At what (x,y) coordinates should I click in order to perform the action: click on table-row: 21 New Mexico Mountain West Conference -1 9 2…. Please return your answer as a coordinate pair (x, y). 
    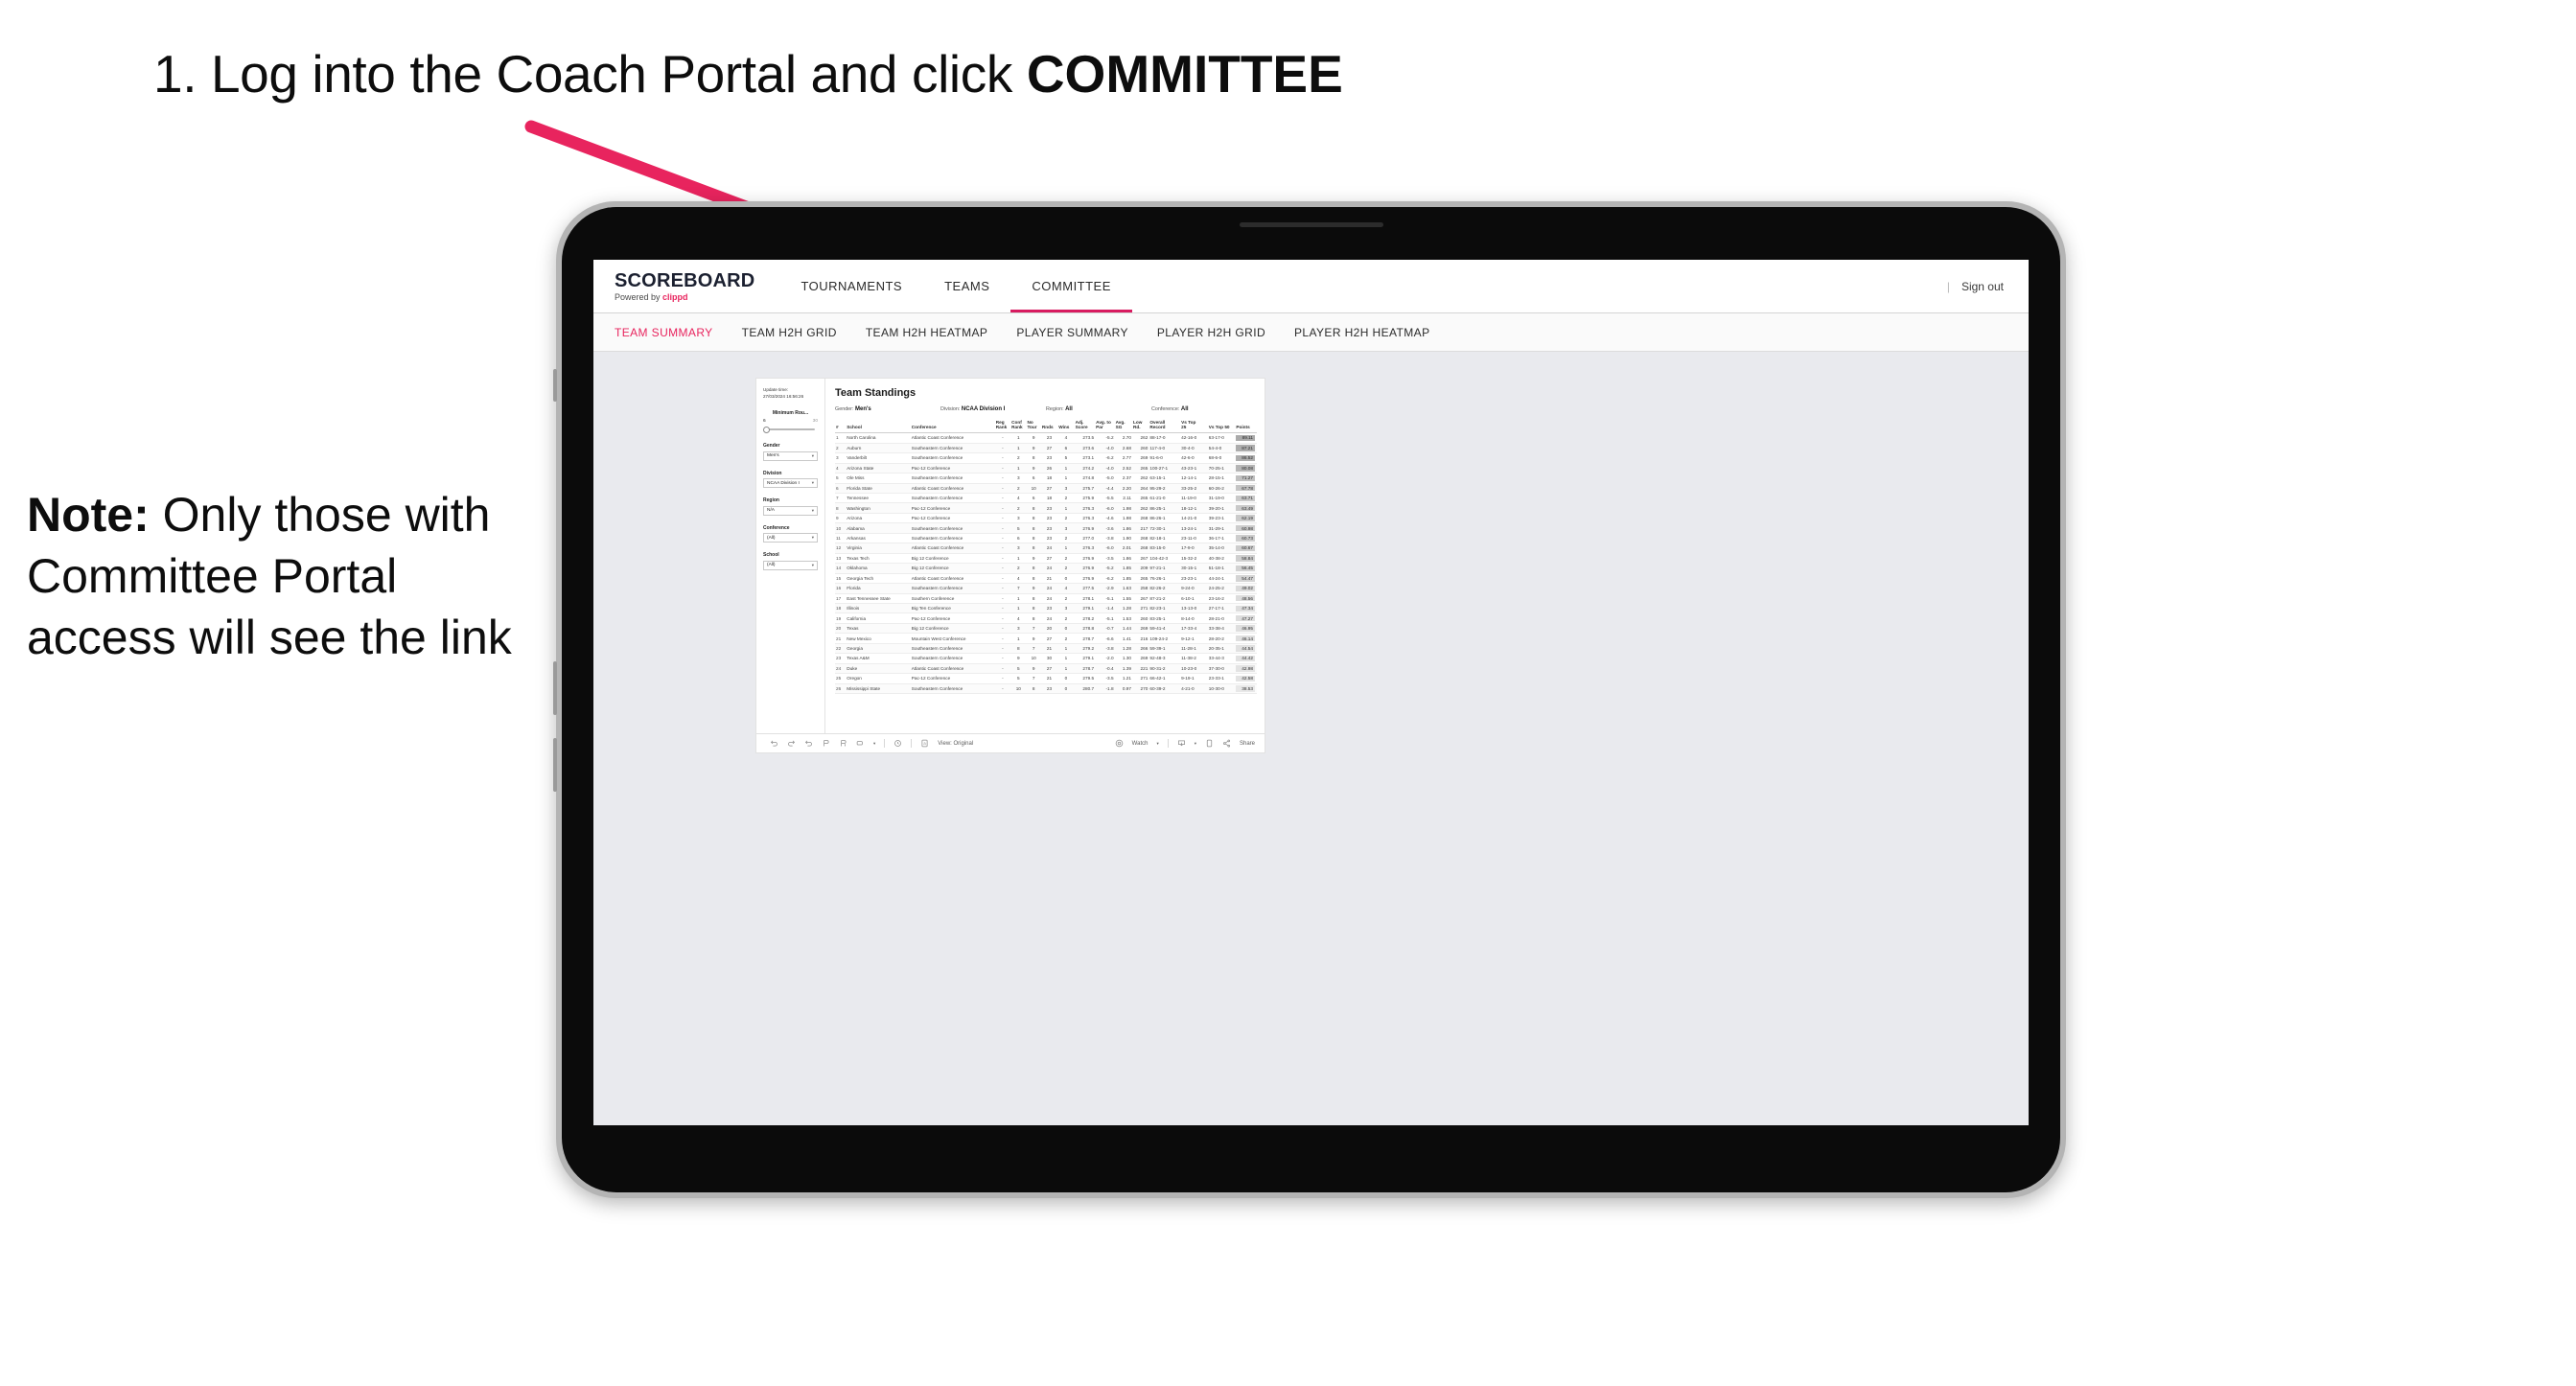
    Looking at the image, I should click on (1046, 639).